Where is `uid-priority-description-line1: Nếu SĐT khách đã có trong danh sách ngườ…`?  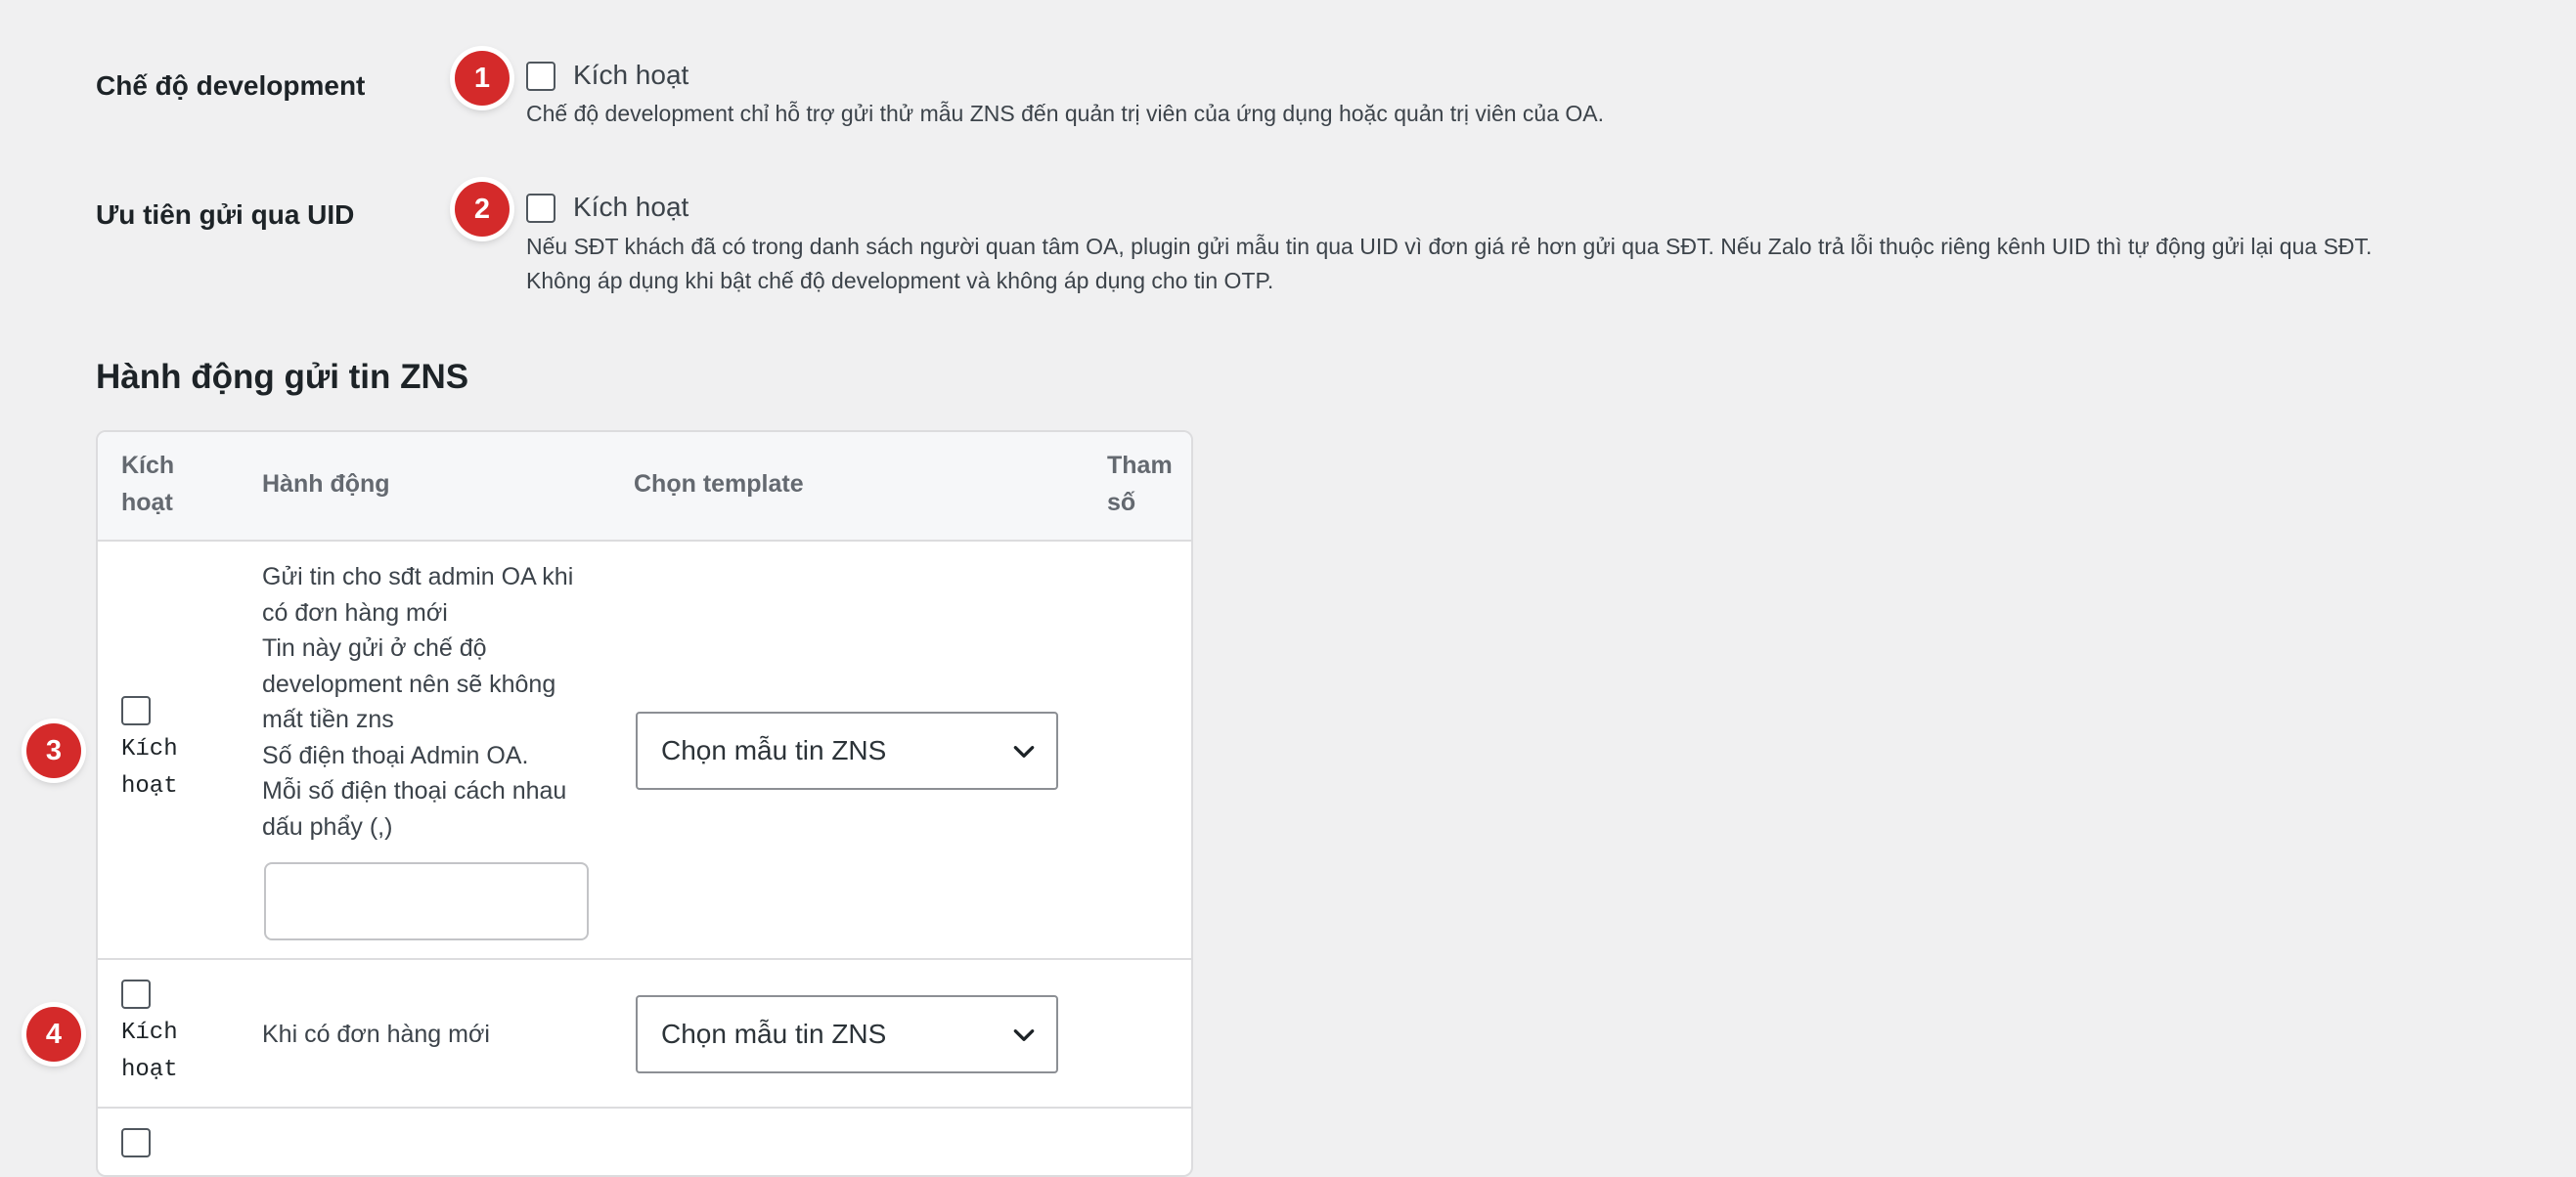
uid-priority-description-line1: Nếu SĐT khách đã có trong danh sách ngườ… is located at coordinates (1449, 246).